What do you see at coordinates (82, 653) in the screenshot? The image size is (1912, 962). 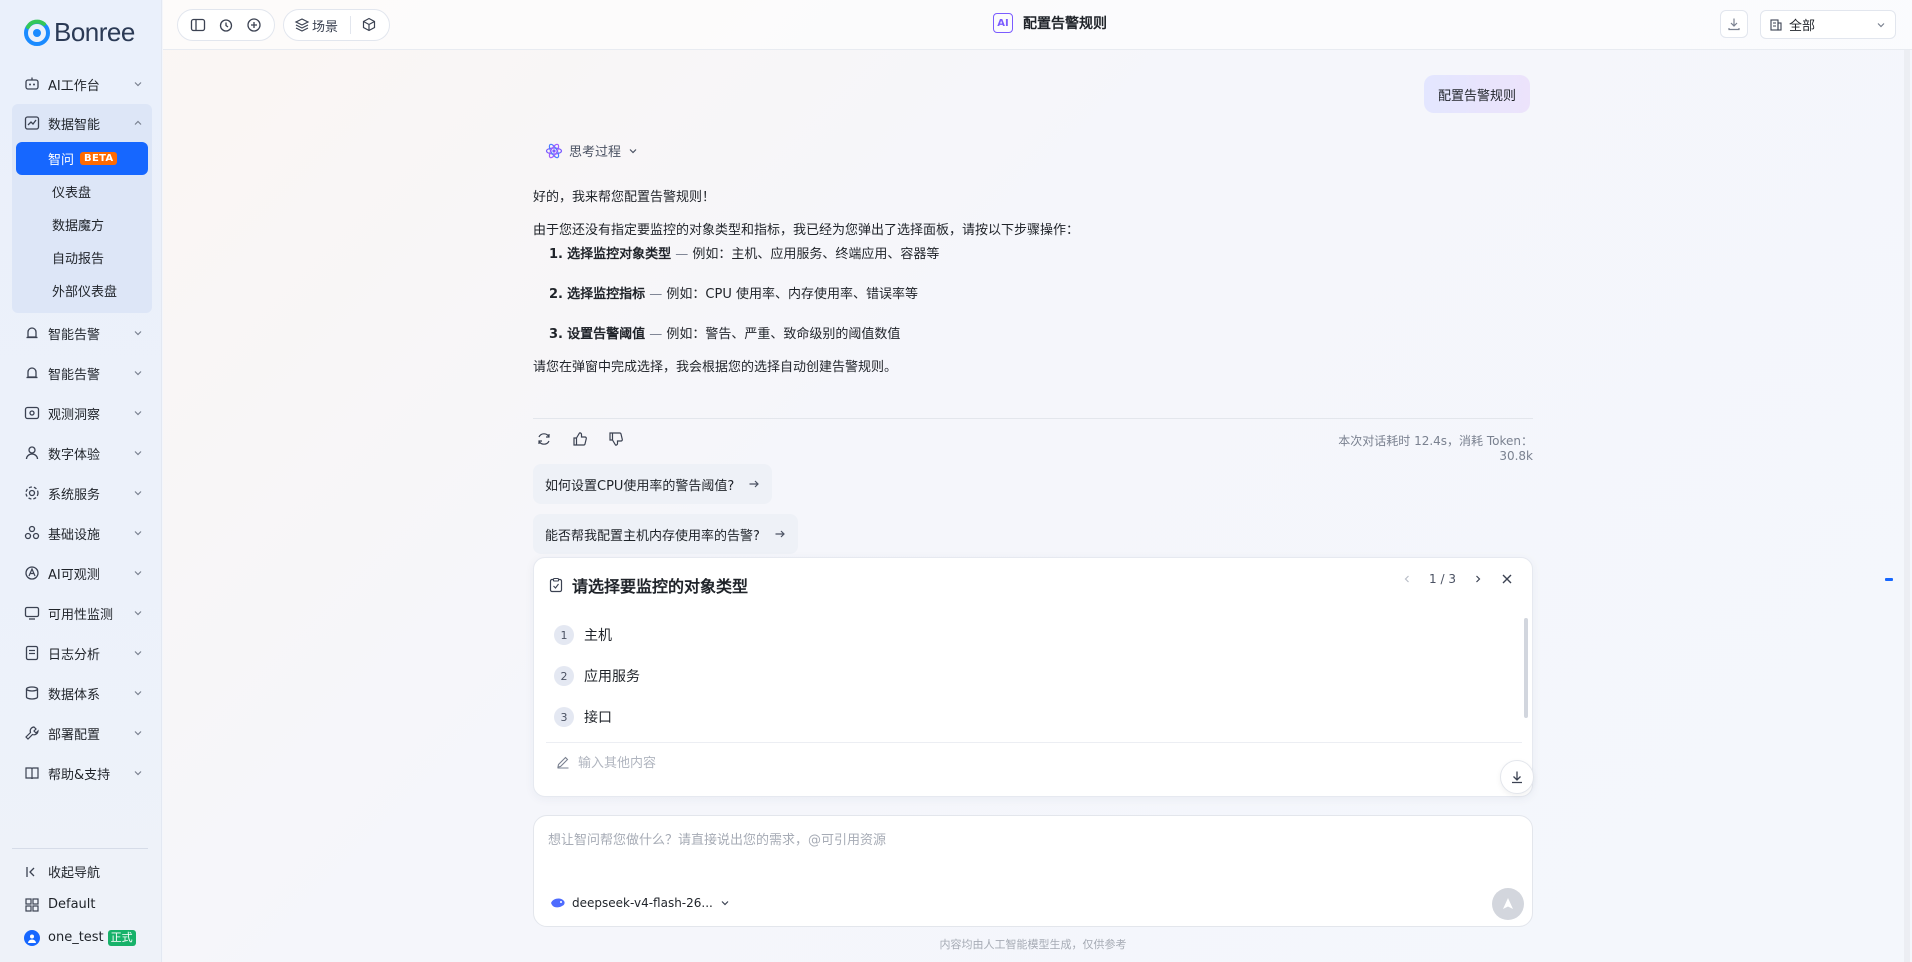 I see `sidebar-item-log-analysis: 日志分析` at bounding box center [82, 653].